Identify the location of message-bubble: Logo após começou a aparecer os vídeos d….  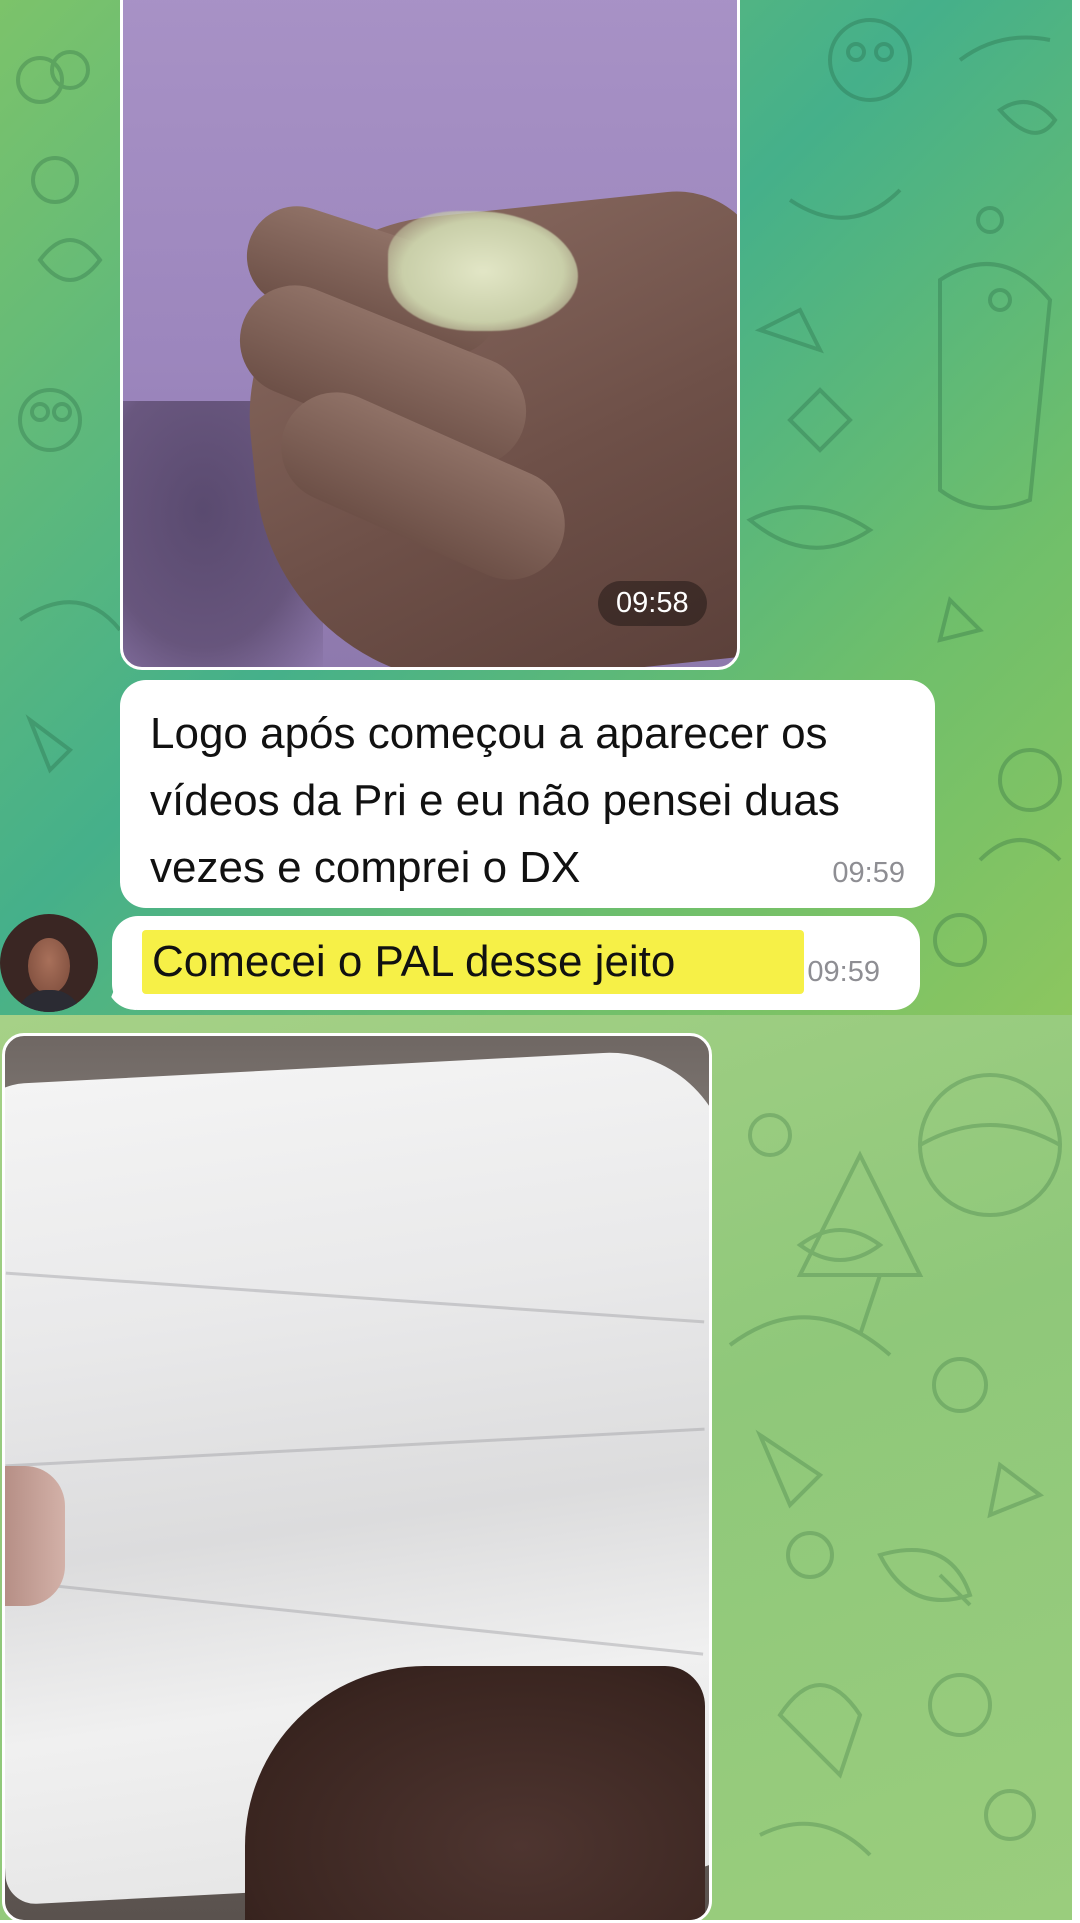
(527, 794).